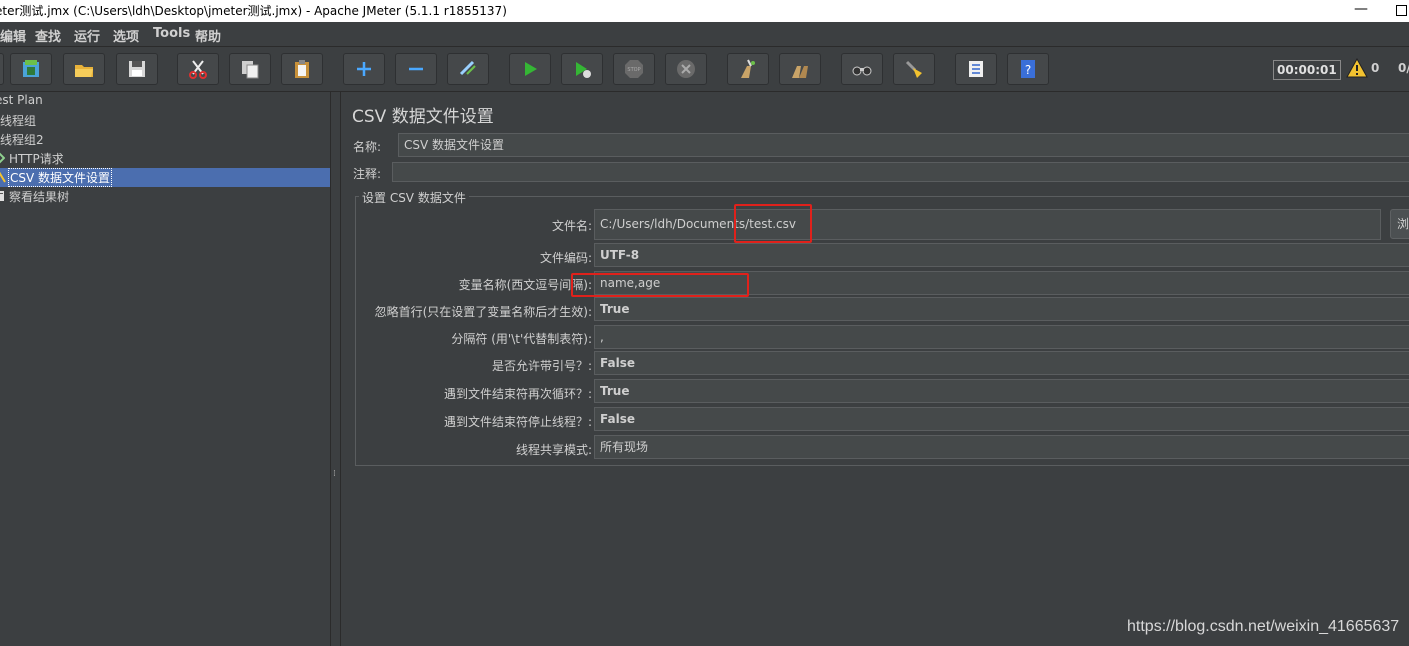  I want to click on tree-item-label: CSV 数据文件设置, so click(60, 177).